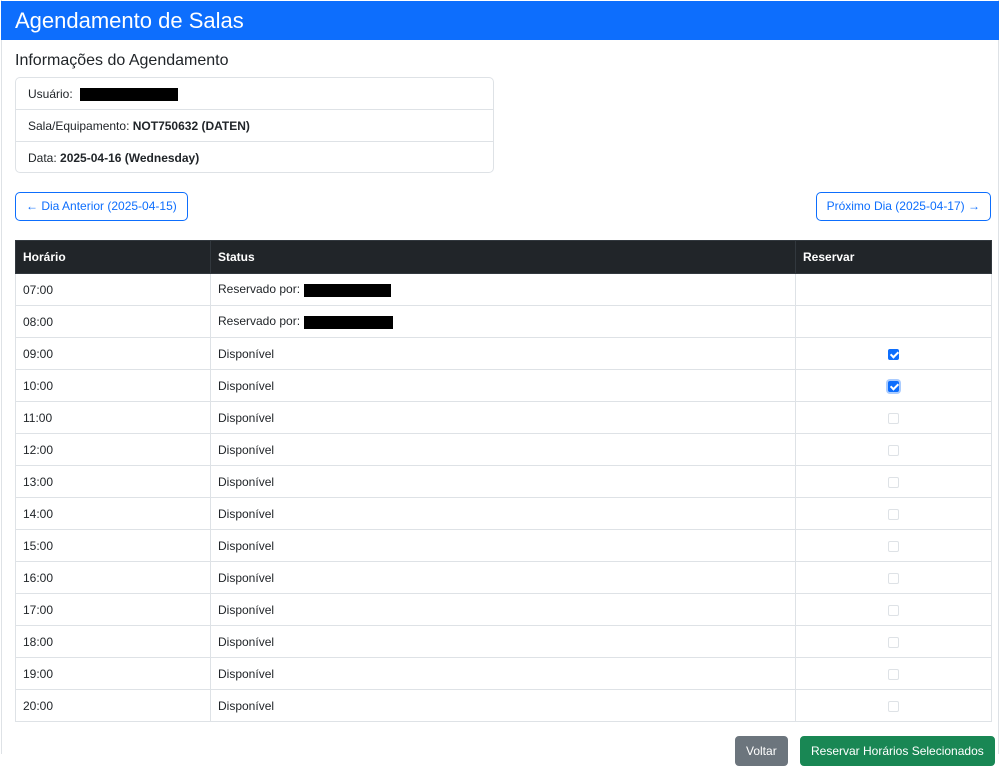  I want to click on previous-day-button: ← Dia Anterior (2025-04-15), so click(101, 206).